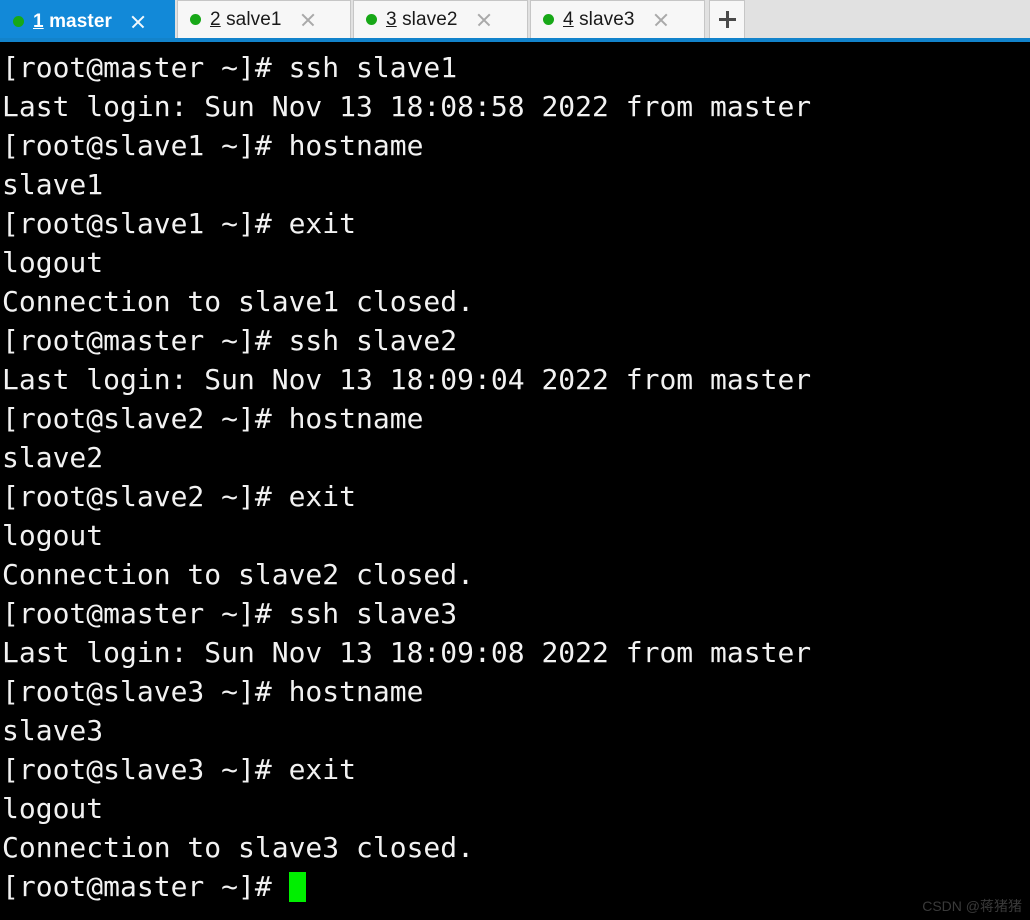  I want to click on tab-slave2-label: 3 slave2, so click(422, 20).